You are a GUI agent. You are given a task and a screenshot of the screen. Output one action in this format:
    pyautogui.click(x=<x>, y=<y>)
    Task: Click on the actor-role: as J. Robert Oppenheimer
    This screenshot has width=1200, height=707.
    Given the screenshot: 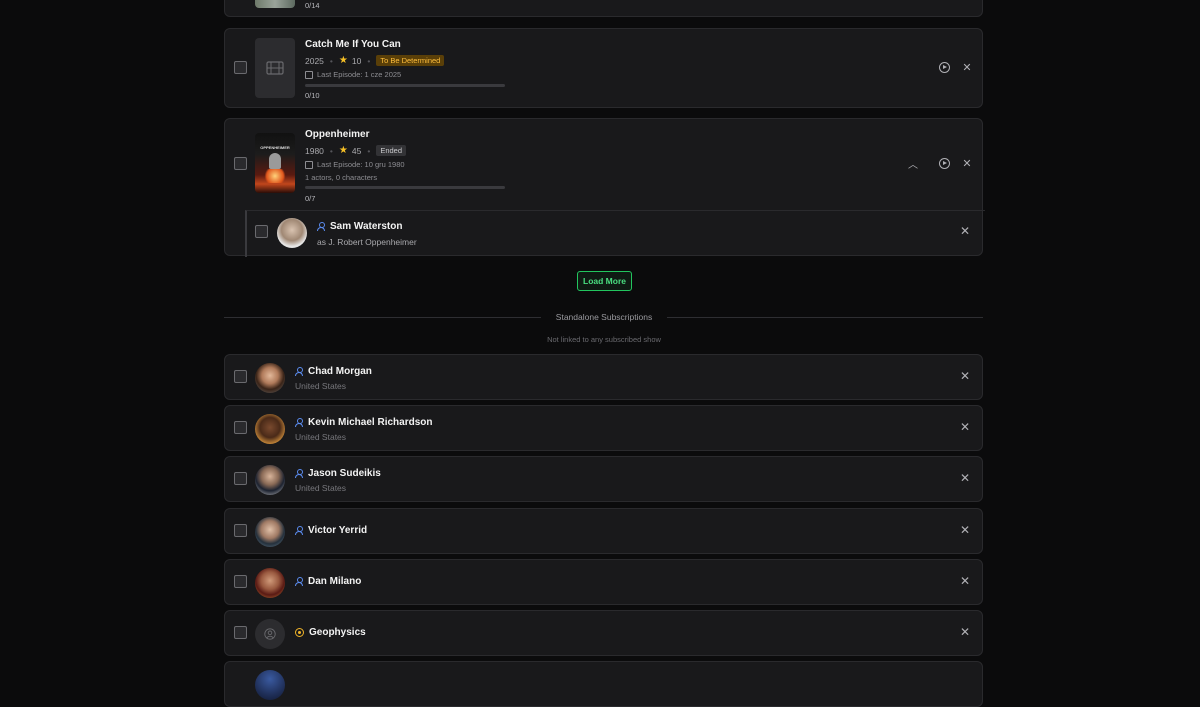 What is the action you would take?
    pyautogui.click(x=367, y=242)
    